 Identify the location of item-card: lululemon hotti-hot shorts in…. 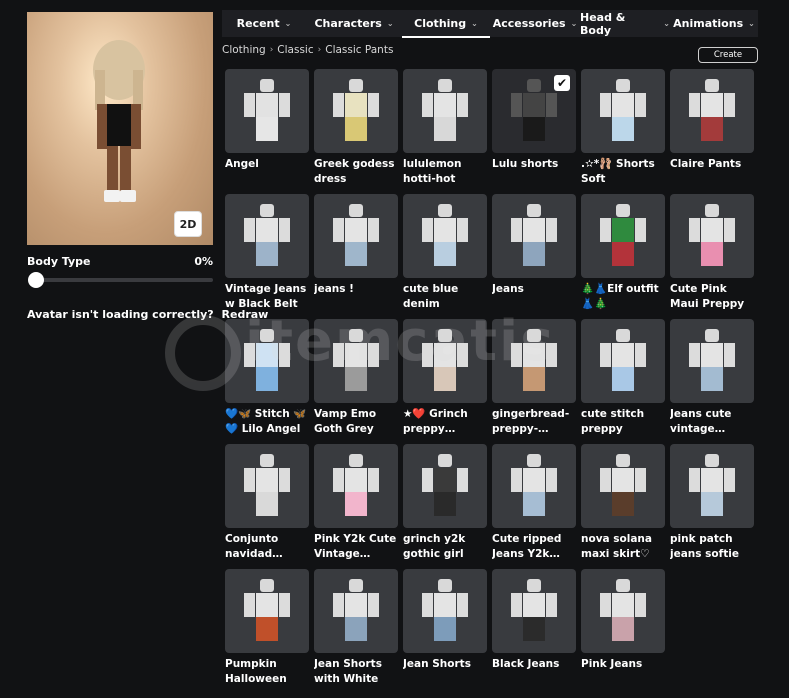
(445, 128).